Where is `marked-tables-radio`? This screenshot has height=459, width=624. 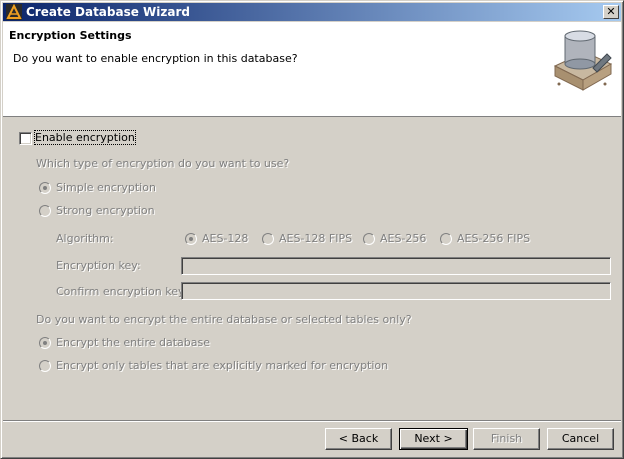
marked-tables-radio is located at coordinates (45, 366).